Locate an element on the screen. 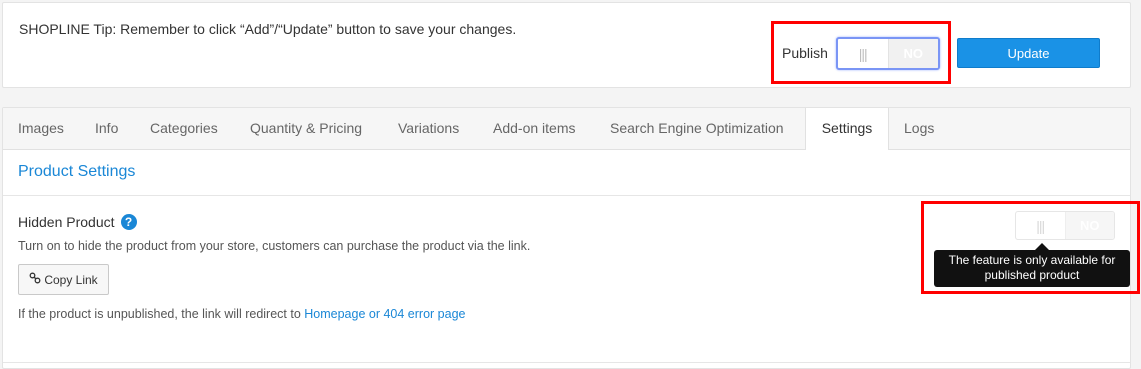 The width and height of the screenshot is (1141, 369). hidden-product-title: Hidden Product is located at coordinates (66, 222).